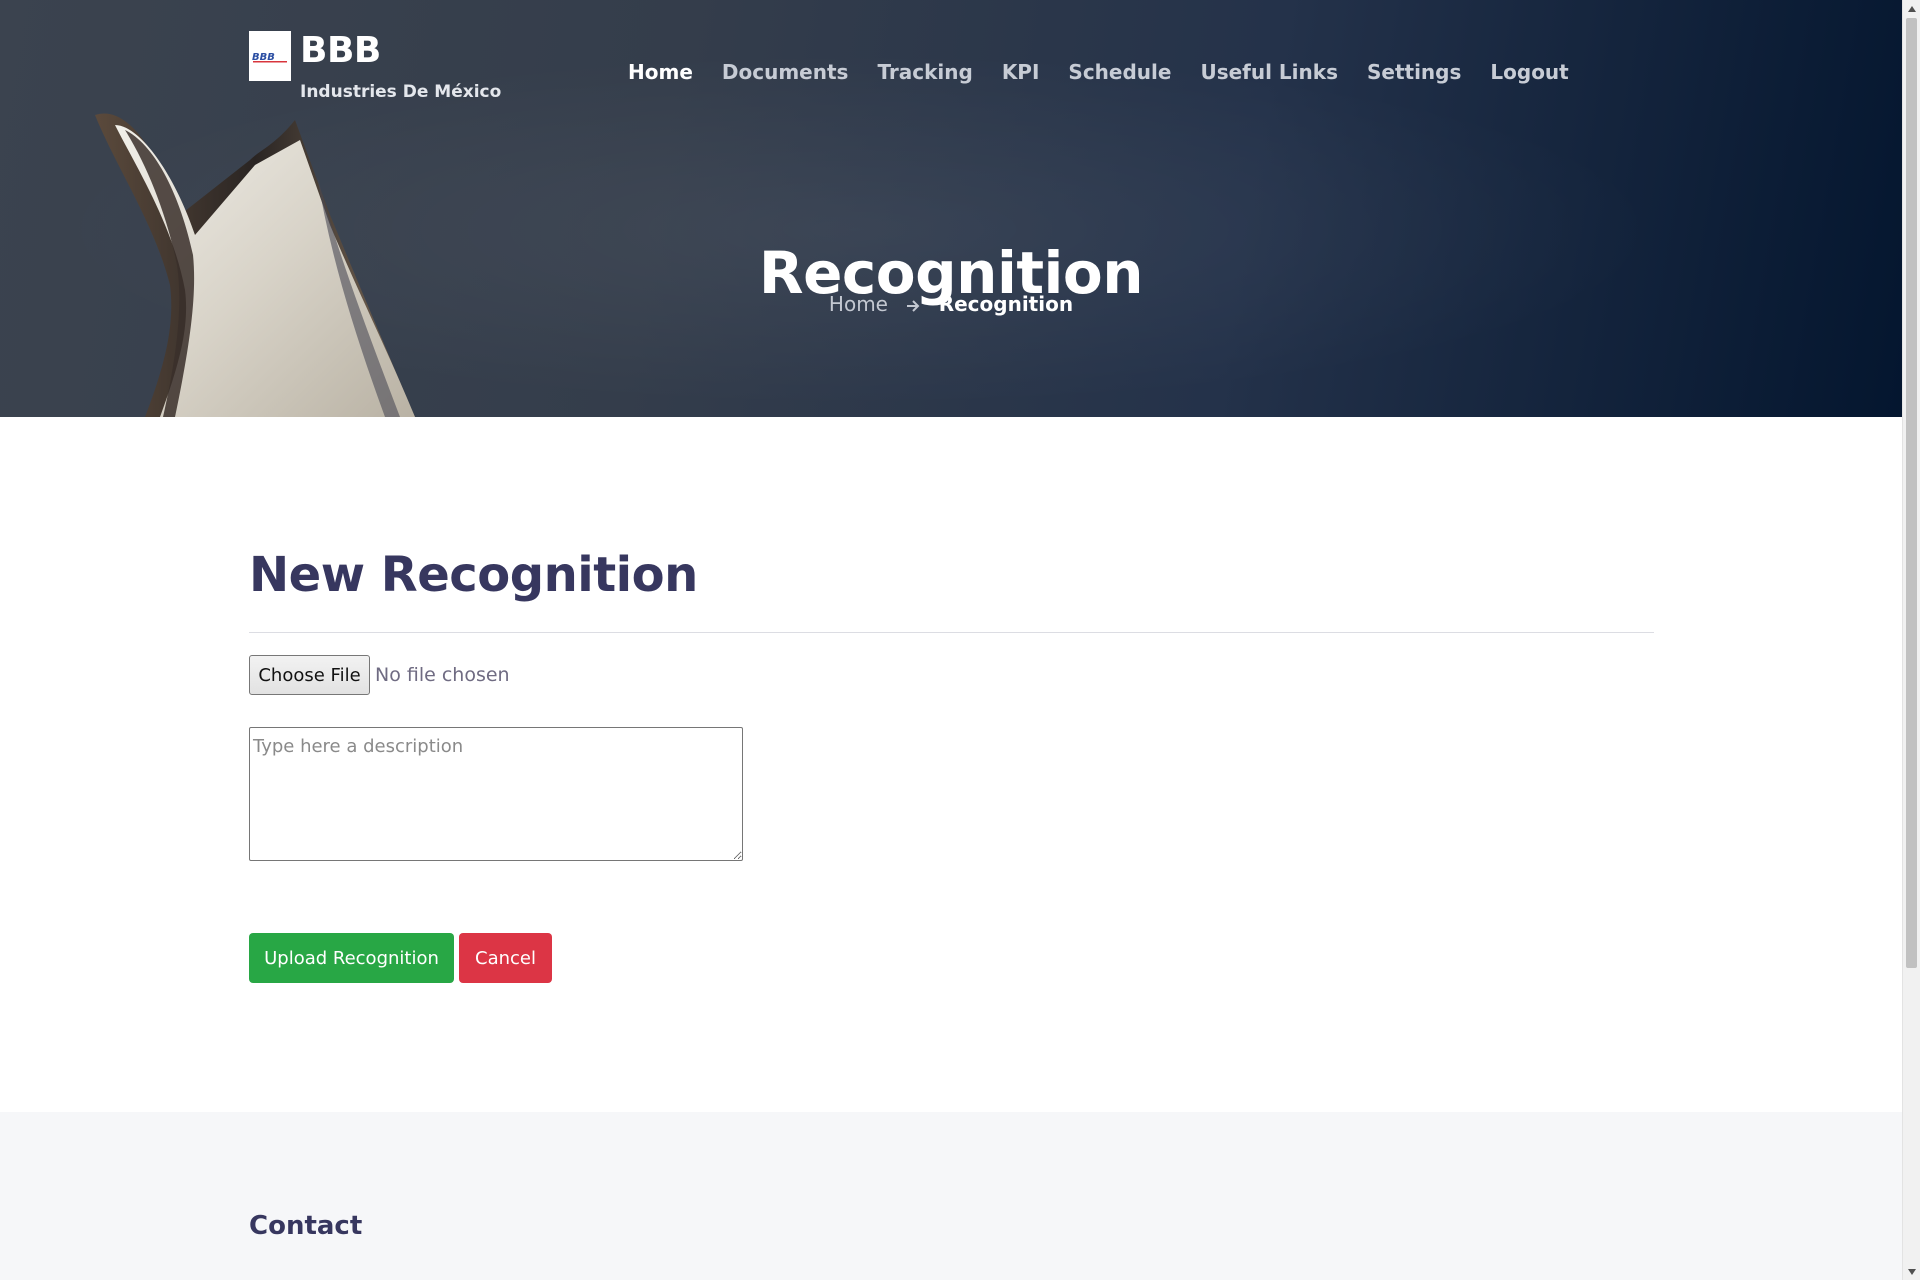 Image resolution: width=1920 pixels, height=1280 pixels. I want to click on breadcrumb: Home Recognition, so click(951, 305).